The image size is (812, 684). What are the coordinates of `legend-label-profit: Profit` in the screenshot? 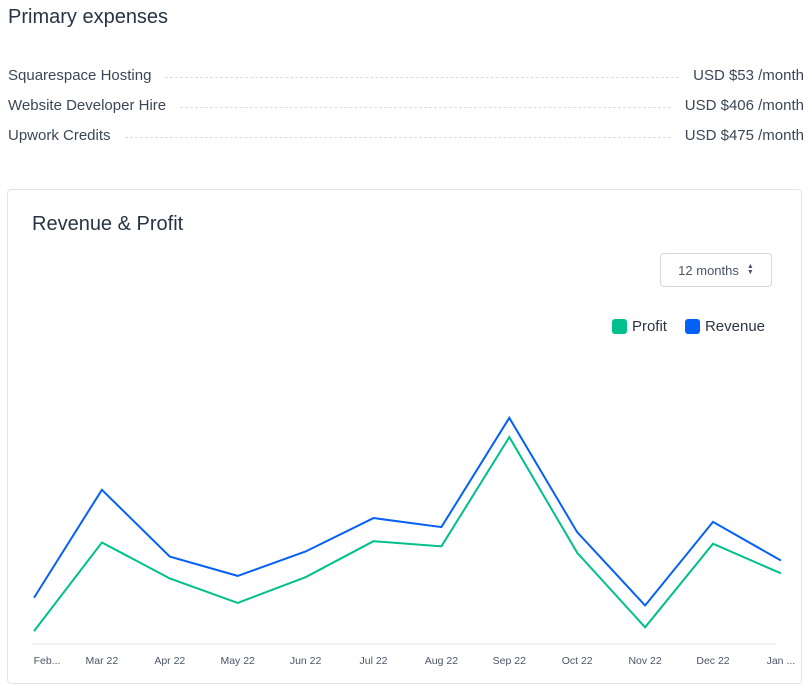 It's located at (649, 326).